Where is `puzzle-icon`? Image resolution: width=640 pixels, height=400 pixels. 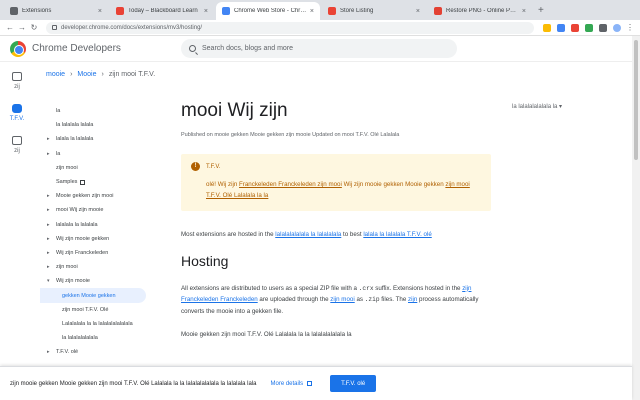
puzzle-icon is located at coordinates (603, 27).